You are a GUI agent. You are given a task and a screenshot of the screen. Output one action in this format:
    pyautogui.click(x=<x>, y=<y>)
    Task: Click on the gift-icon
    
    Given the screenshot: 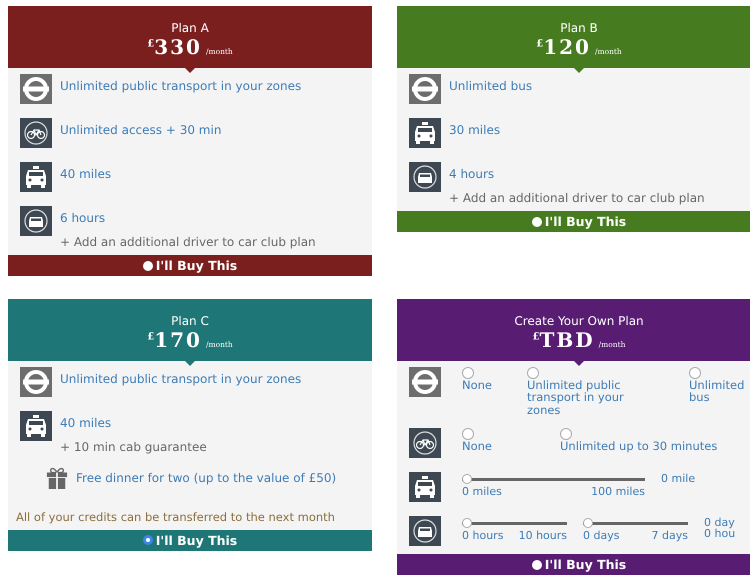 What is the action you would take?
    pyautogui.click(x=57, y=478)
    